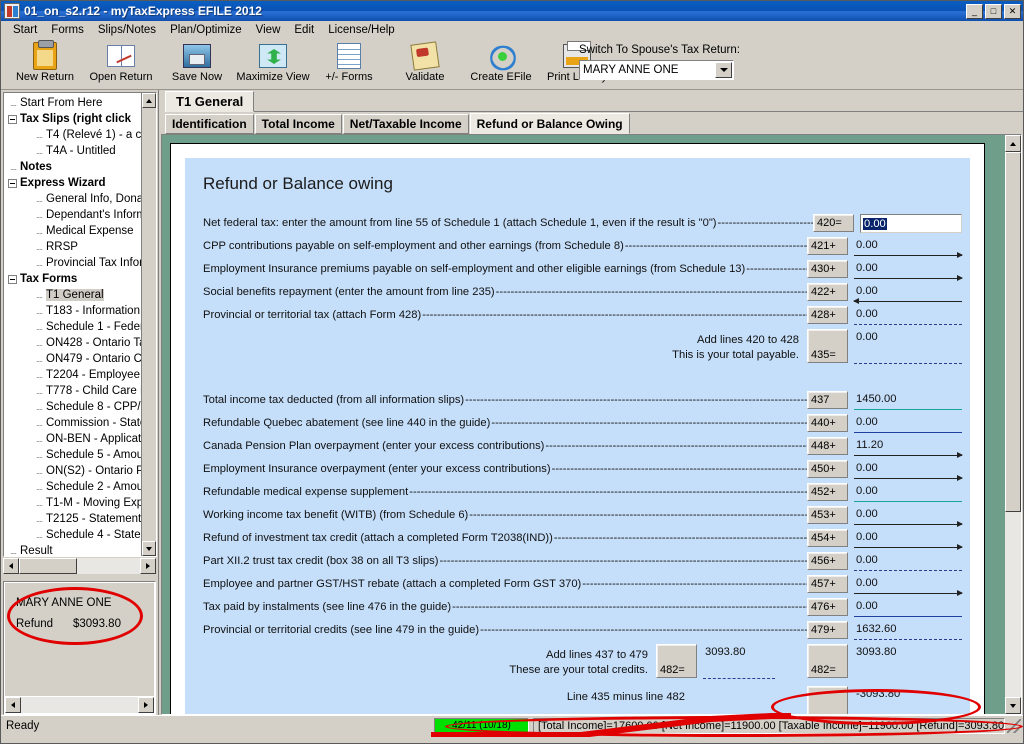  I want to click on tree-item: .... Schedule 8 - CPP/Q, so click(73, 407).